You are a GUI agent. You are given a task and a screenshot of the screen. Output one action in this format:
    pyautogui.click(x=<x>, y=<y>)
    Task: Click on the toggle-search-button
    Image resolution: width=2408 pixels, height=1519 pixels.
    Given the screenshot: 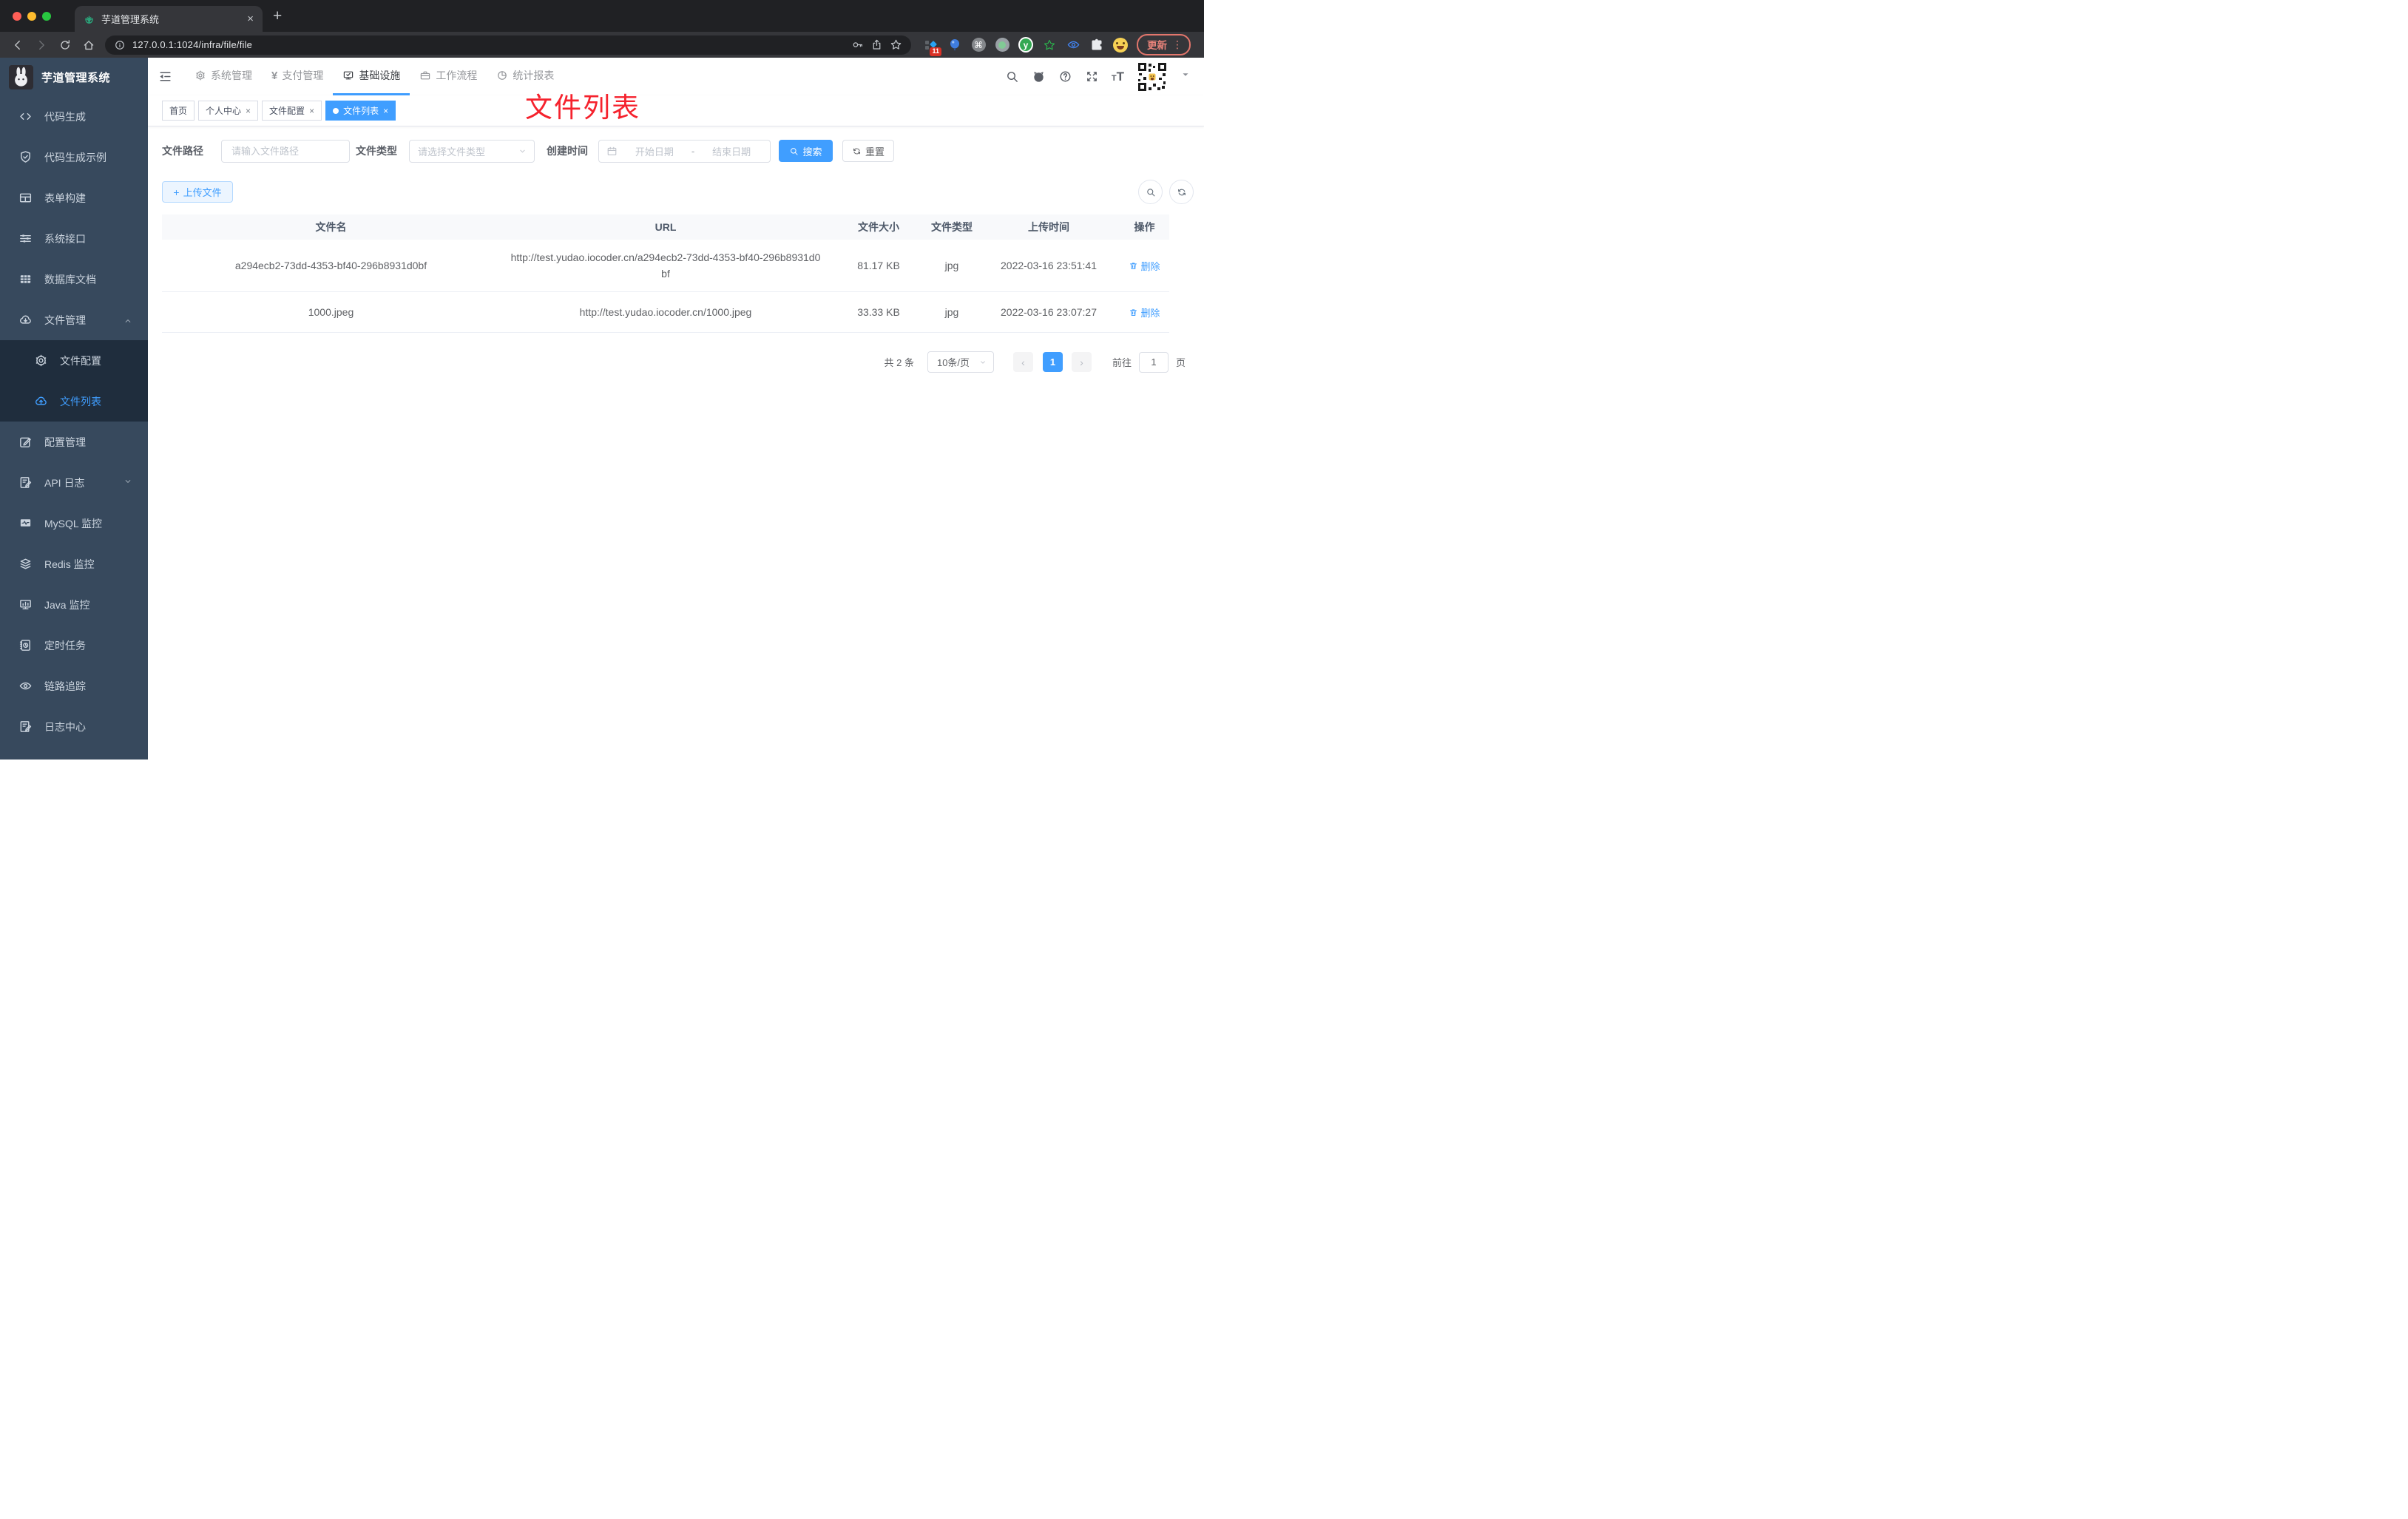 What is the action you would take?
    pyautogui.click(x=1150, y=192)
    